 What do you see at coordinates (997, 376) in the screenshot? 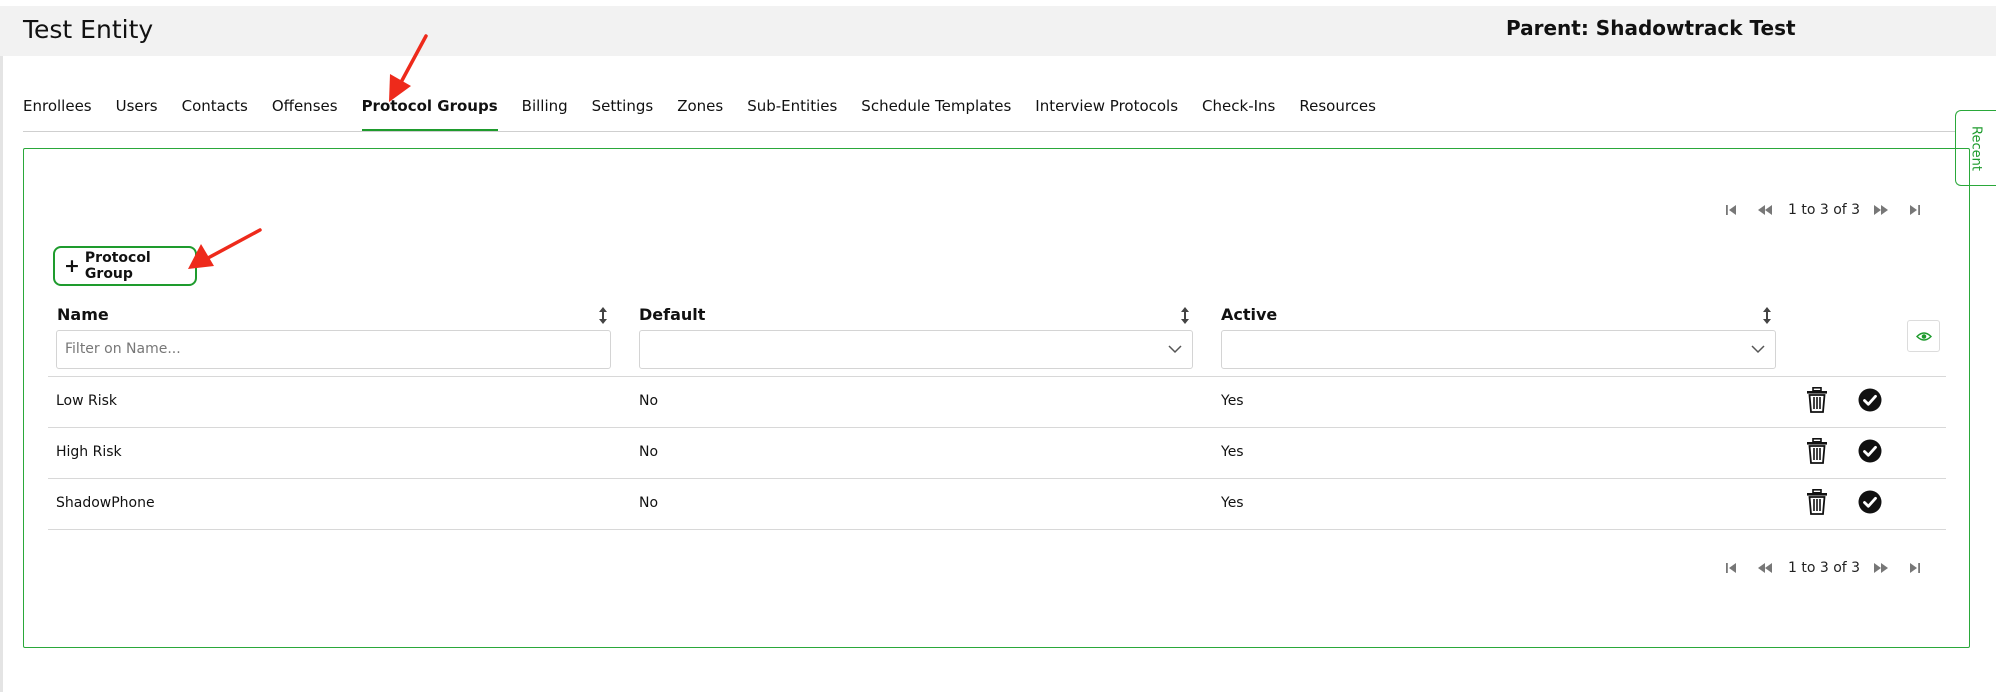
I see `table-header-divider` at bounding box center [997, 376].